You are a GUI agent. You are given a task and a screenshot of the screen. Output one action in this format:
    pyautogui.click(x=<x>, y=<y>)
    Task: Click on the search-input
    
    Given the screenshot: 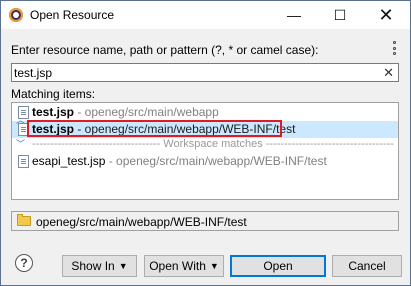 What is the action you would take?
    pyautogui.click(x=194, y=72)
    